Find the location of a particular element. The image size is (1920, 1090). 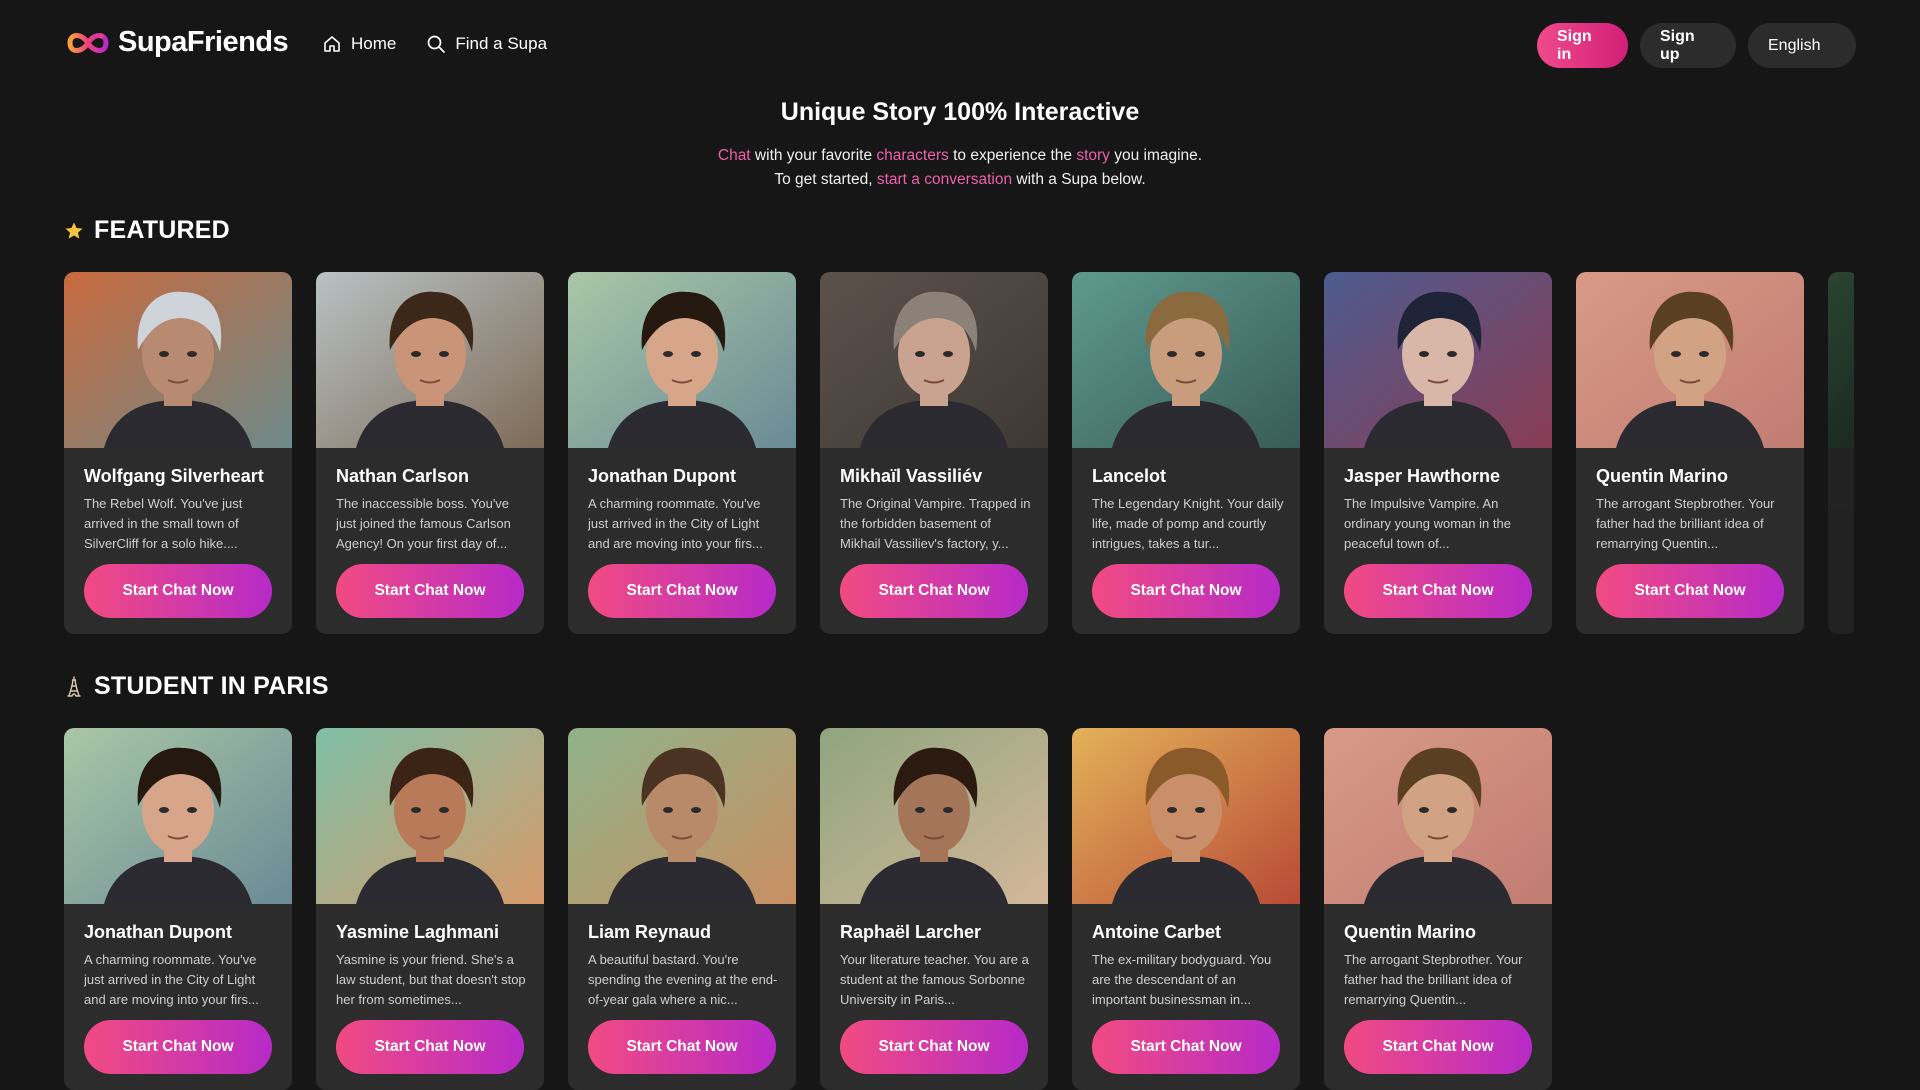

hero-title: Unique Story 100% Interactive is located at coordinates (960, 112).